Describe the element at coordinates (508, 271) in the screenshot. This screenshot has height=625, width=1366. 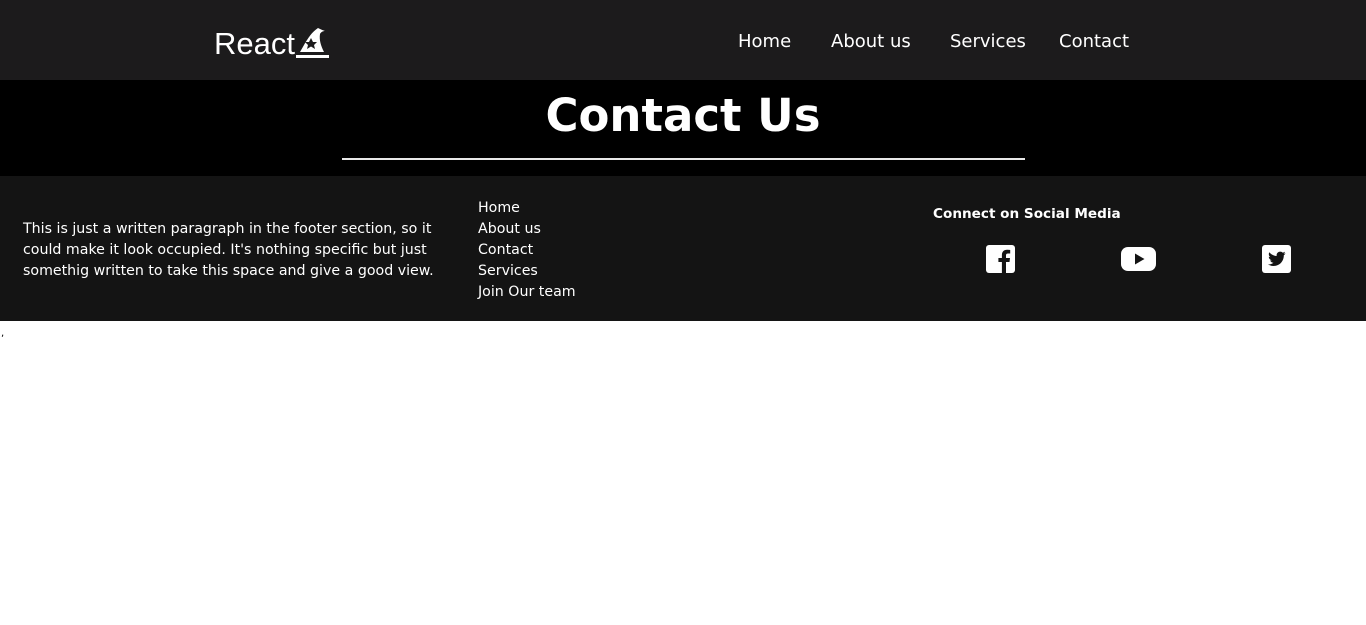
I see `footer-link-services: Services` at that location.